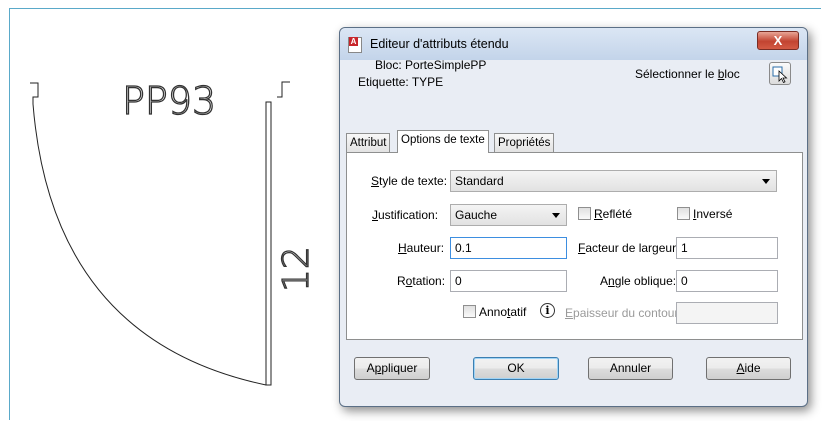  What do you see at coordinates (503, 312) in the screenshot?
I see `annotatif-label: Annotatif` at bounding box center [503, 312].